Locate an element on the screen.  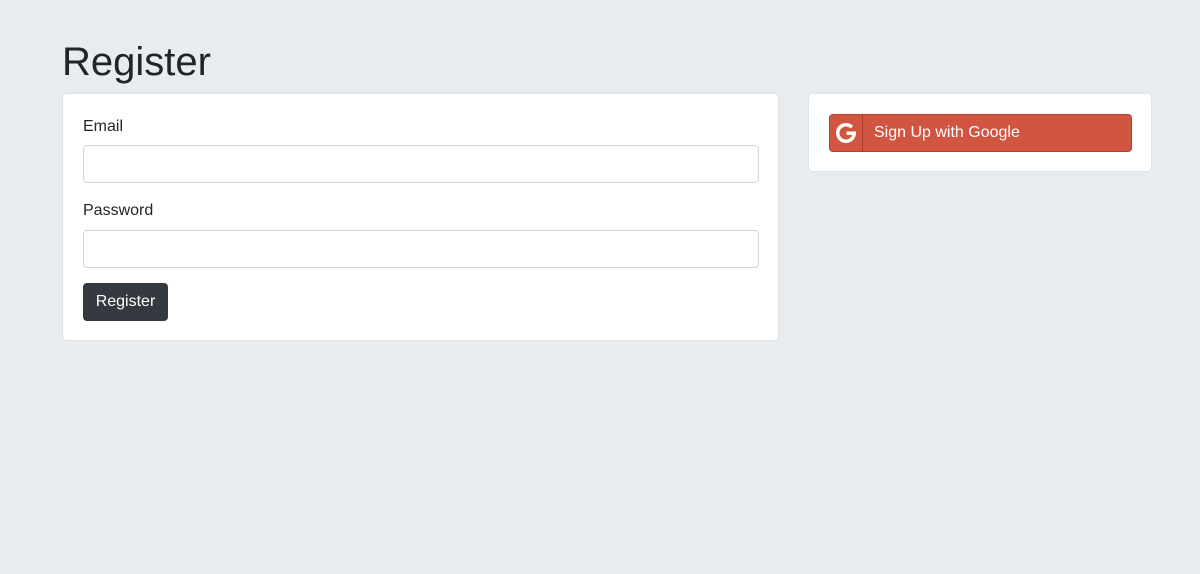
google-signup-label: Sign Up with Google is located at coordinates (947, 132).